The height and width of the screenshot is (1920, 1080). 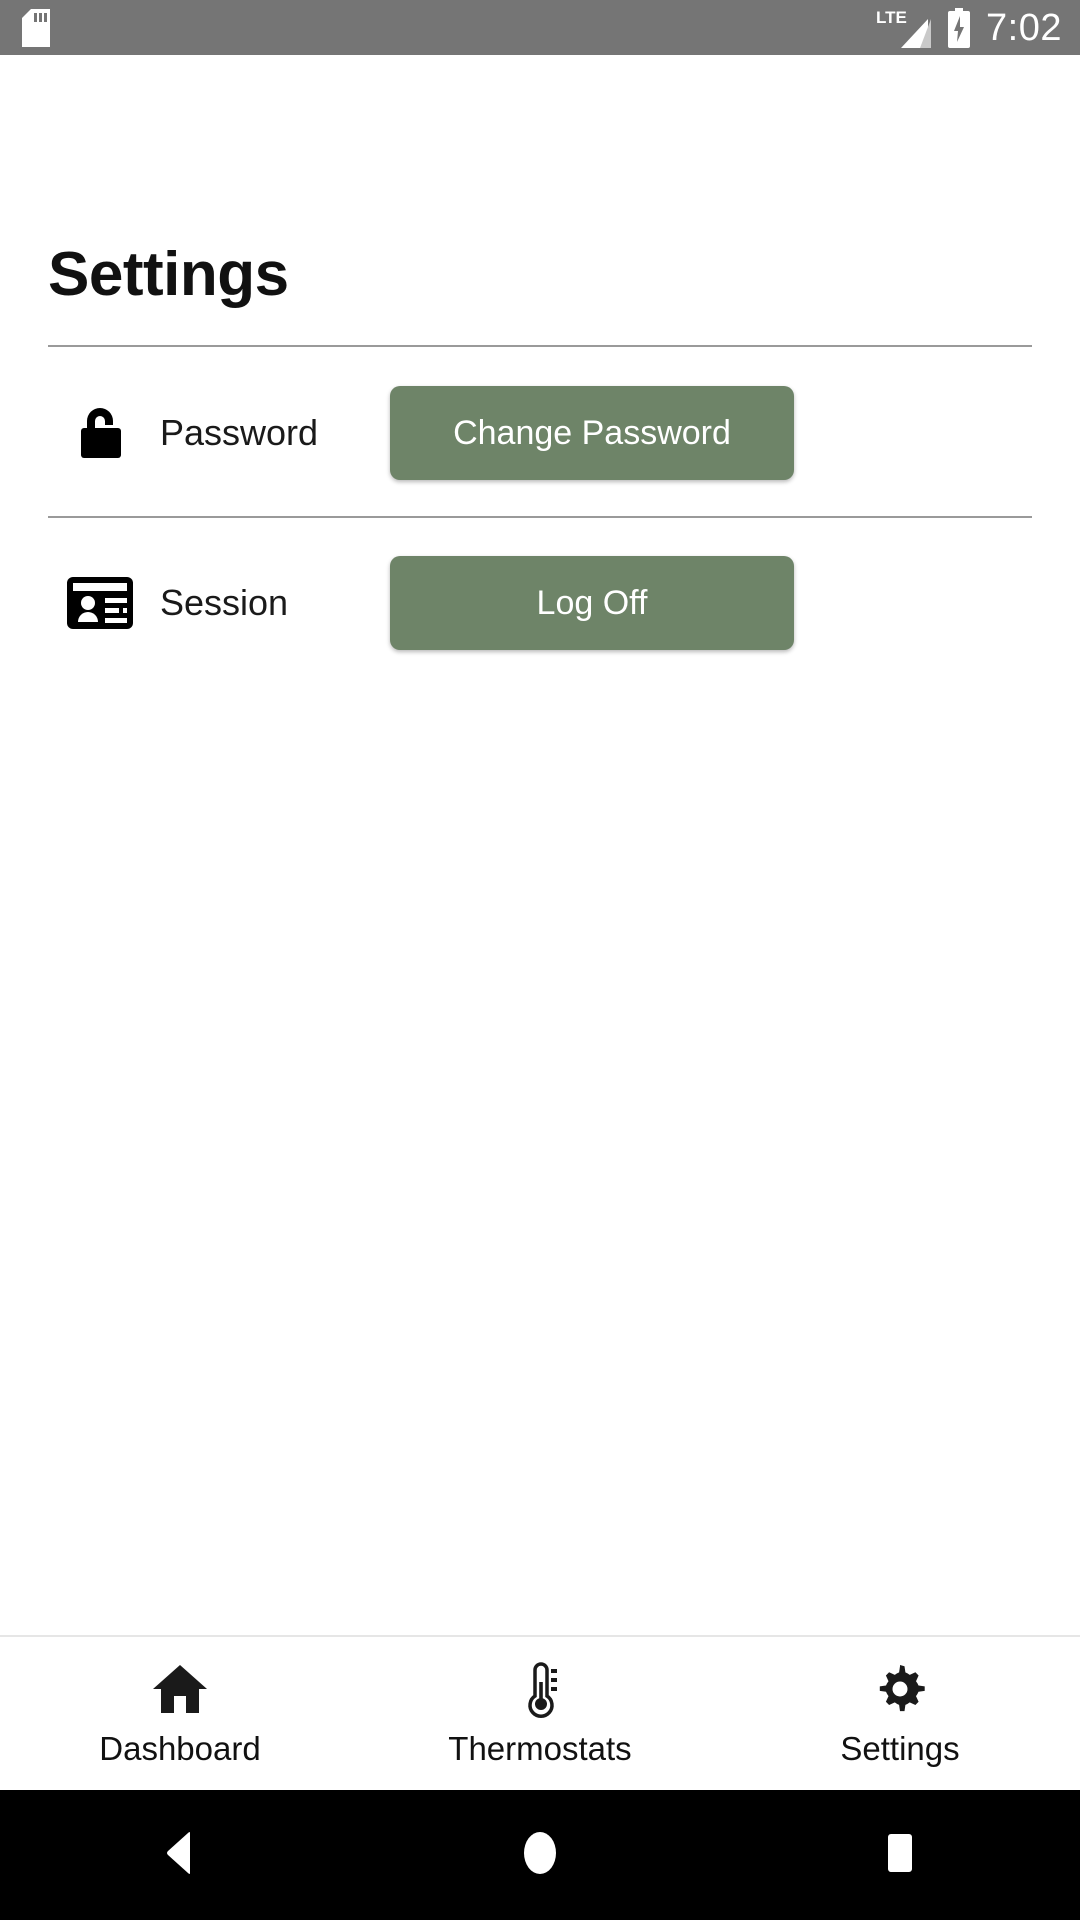 I want to click on change-password-button: Change Password, so click(x=592, y=433).